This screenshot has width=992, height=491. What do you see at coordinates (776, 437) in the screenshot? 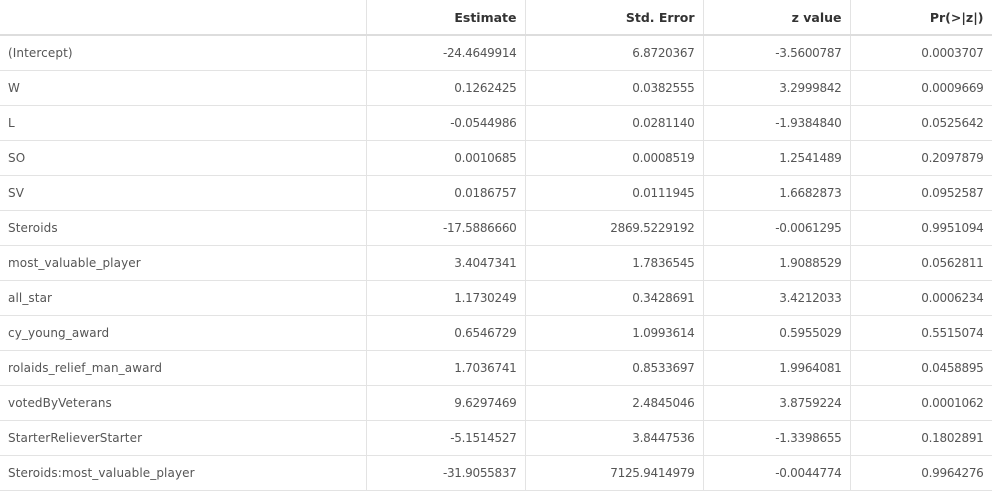
I see `cell-z-value: -1.3398655` at bounding box center [776, 437].